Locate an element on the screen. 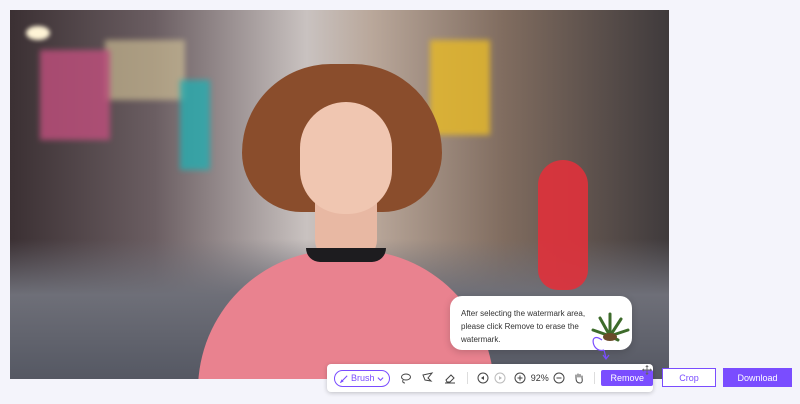 This screenshot has height=404, width=800. zoom-out-icon is located at coordinates (559, 378).